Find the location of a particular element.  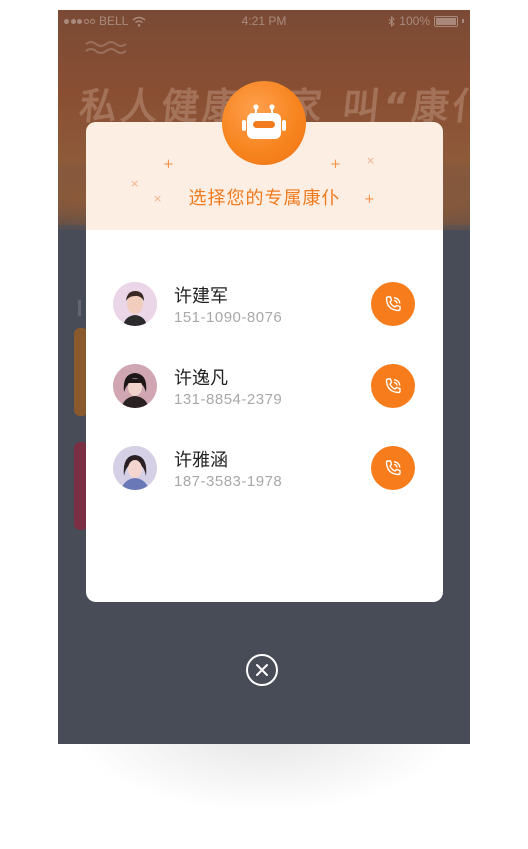

contact-phone: 151-1090-8076 is located at coordinates (228, 317).